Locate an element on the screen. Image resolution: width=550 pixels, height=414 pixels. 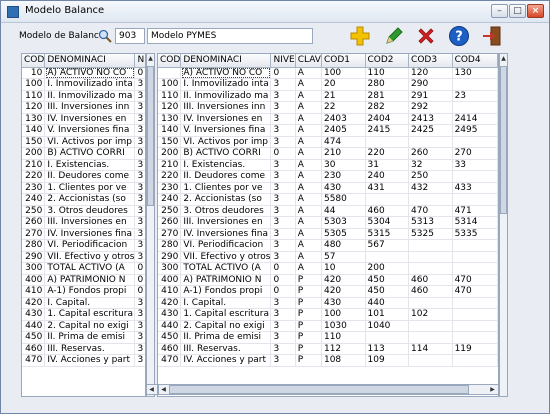
right-horizontal-scrollbar: ◀ ▶ is located at coordinates (328, 389).